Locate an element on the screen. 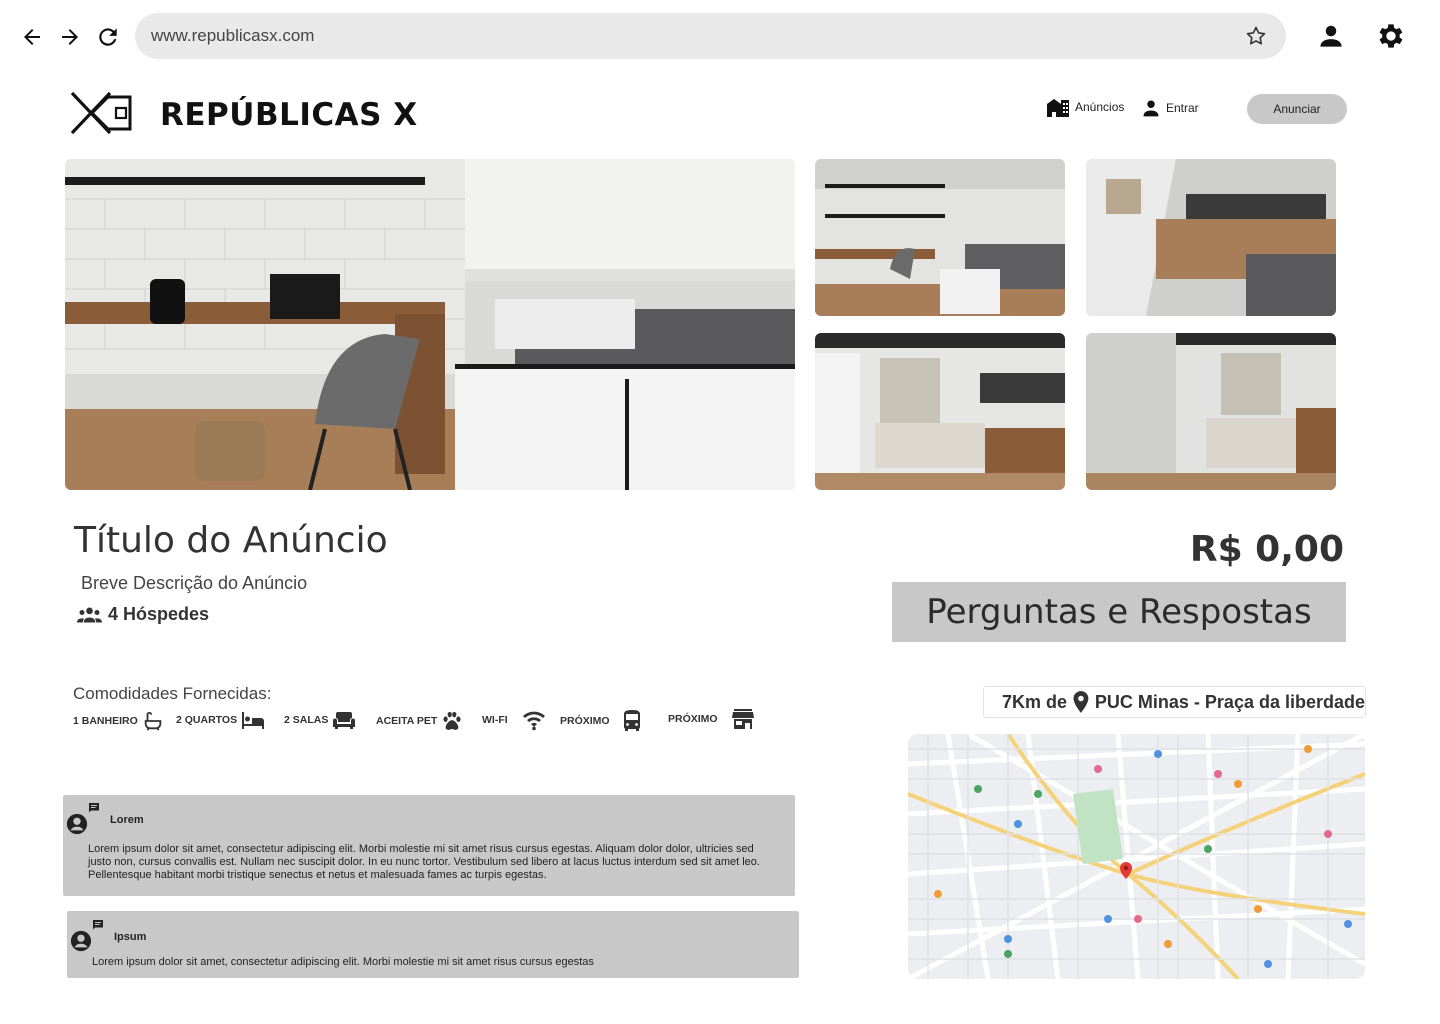  amenity-wifi: WI-FI is located at coordinates (514, 720).